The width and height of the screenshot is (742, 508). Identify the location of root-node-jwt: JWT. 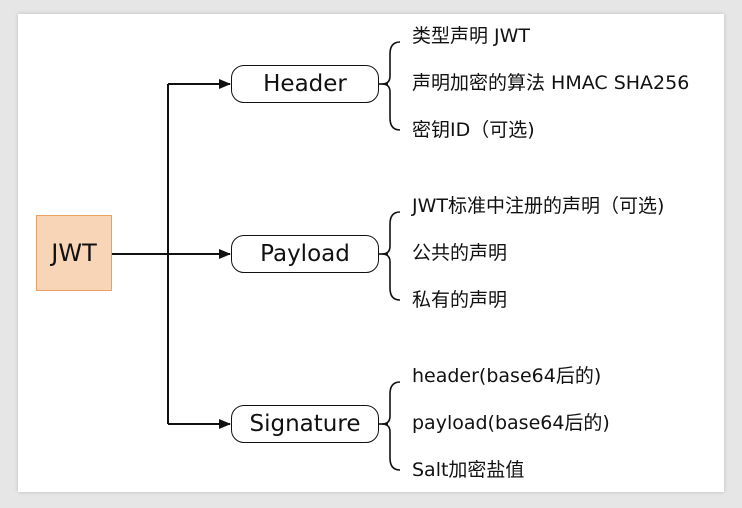
(74, 253).